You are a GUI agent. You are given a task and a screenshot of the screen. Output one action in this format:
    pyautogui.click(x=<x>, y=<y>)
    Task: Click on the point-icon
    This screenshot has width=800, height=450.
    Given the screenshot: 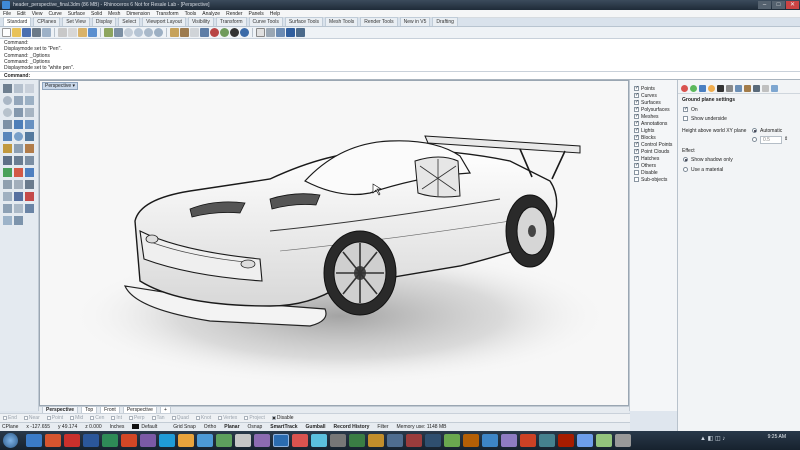 What is the action you would take?
    pyautogui.click(x=18, y=88)
    